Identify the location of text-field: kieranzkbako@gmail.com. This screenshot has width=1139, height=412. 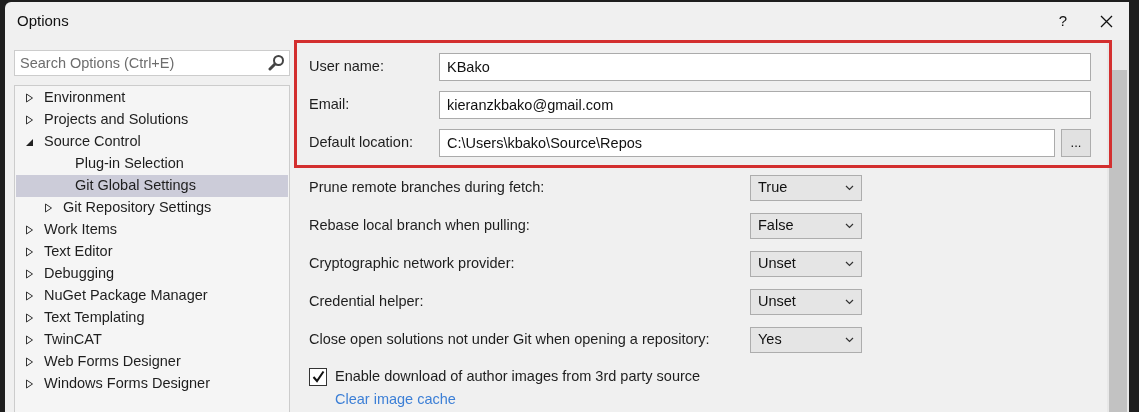
(765, 105).